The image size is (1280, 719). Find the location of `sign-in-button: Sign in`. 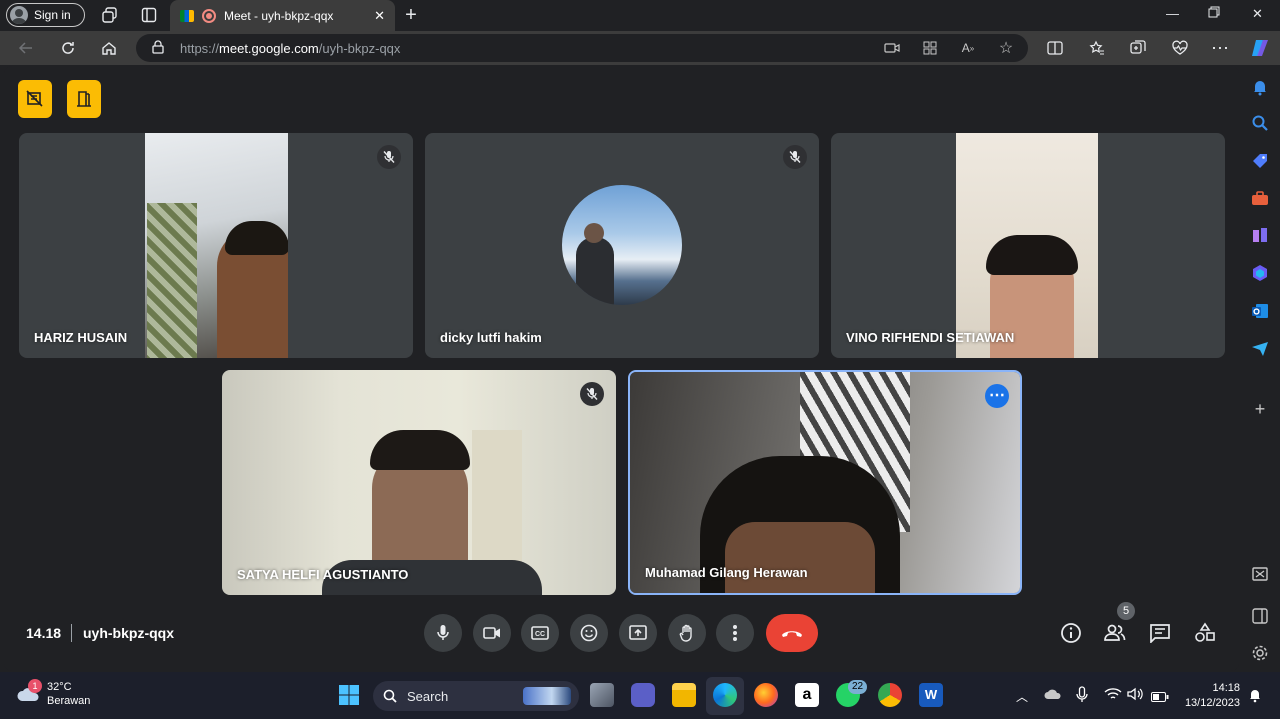

sign-in-button: Sign in is located at coordinates (45, 15).